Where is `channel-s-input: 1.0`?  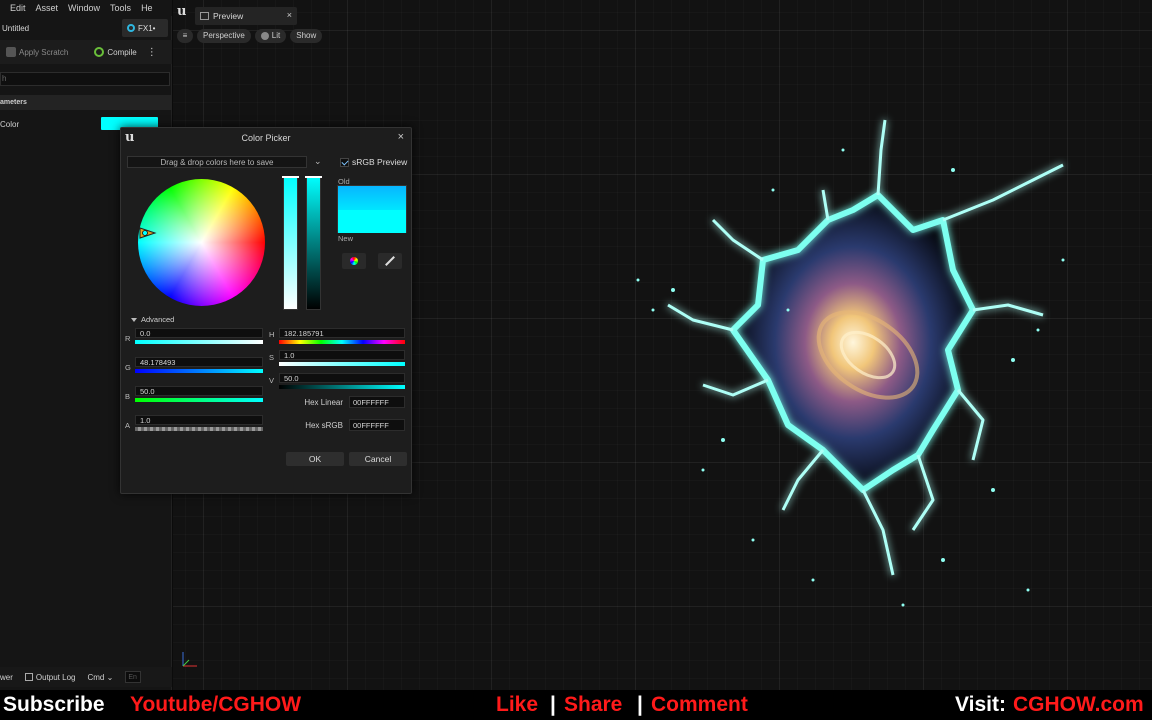
channel-s-input: 1.0 is located at coordinates (342, 355).